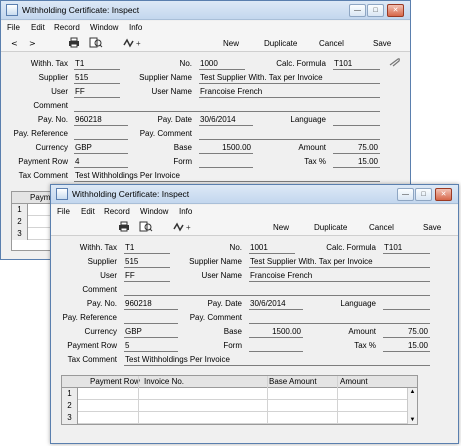 Image resolution: width=461 pixels, height=446 pixels. What do you see at coordinates (49, 63) in the screenshot?
I see `withh-tax-label: Withh. Tax` at bounding box center [49, 63].